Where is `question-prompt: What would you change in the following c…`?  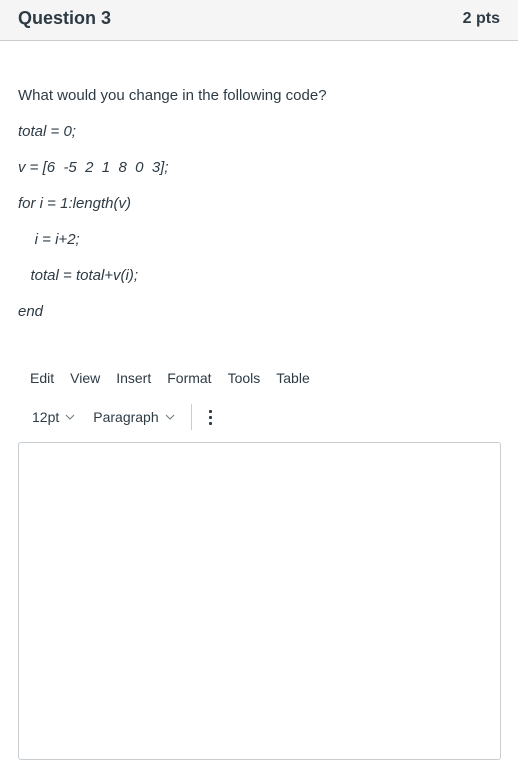 question-prompt: What would you change in the following c… is located at coordinates (172, 95).